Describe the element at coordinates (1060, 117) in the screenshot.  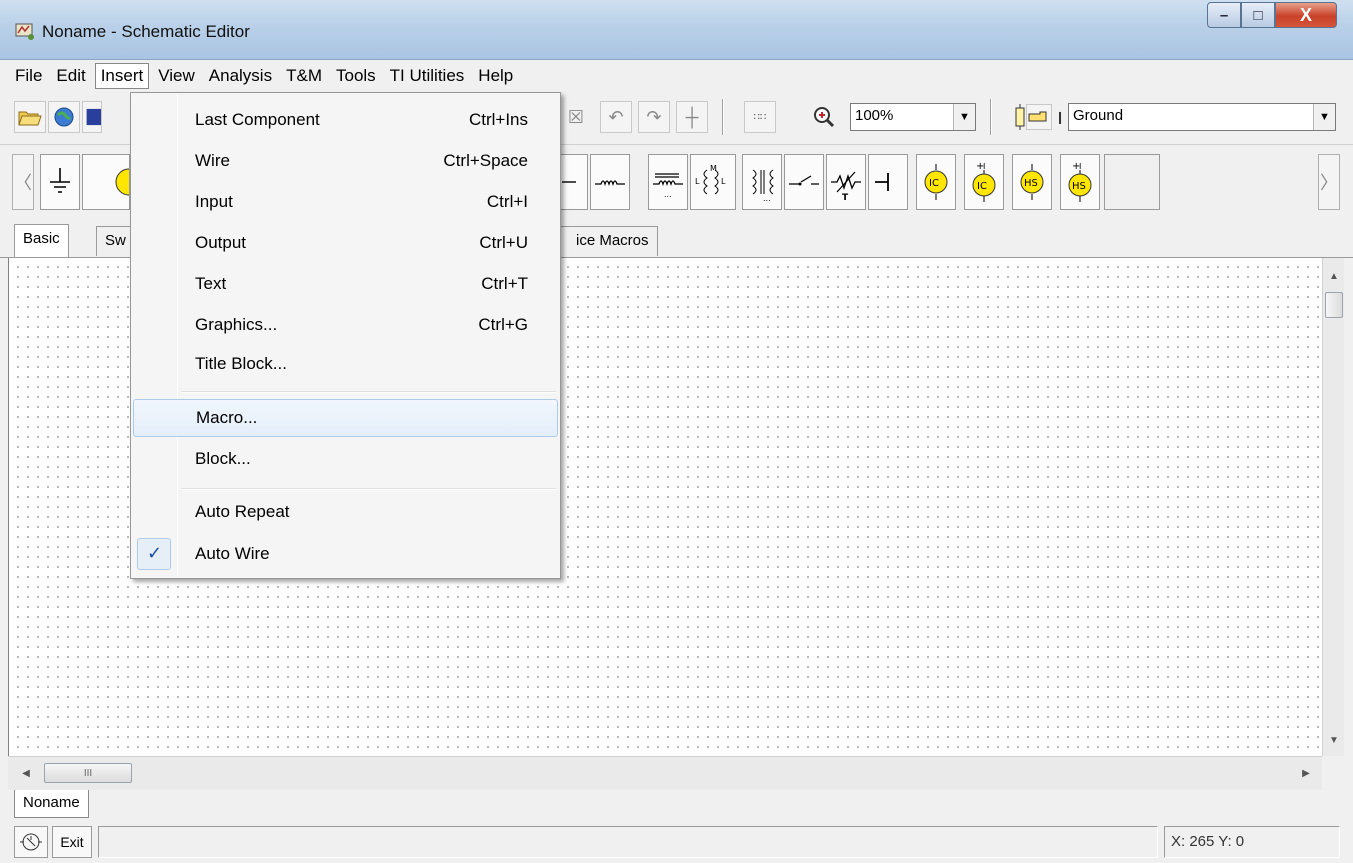
I see `pointer-bar-icon: ❙` at that location.